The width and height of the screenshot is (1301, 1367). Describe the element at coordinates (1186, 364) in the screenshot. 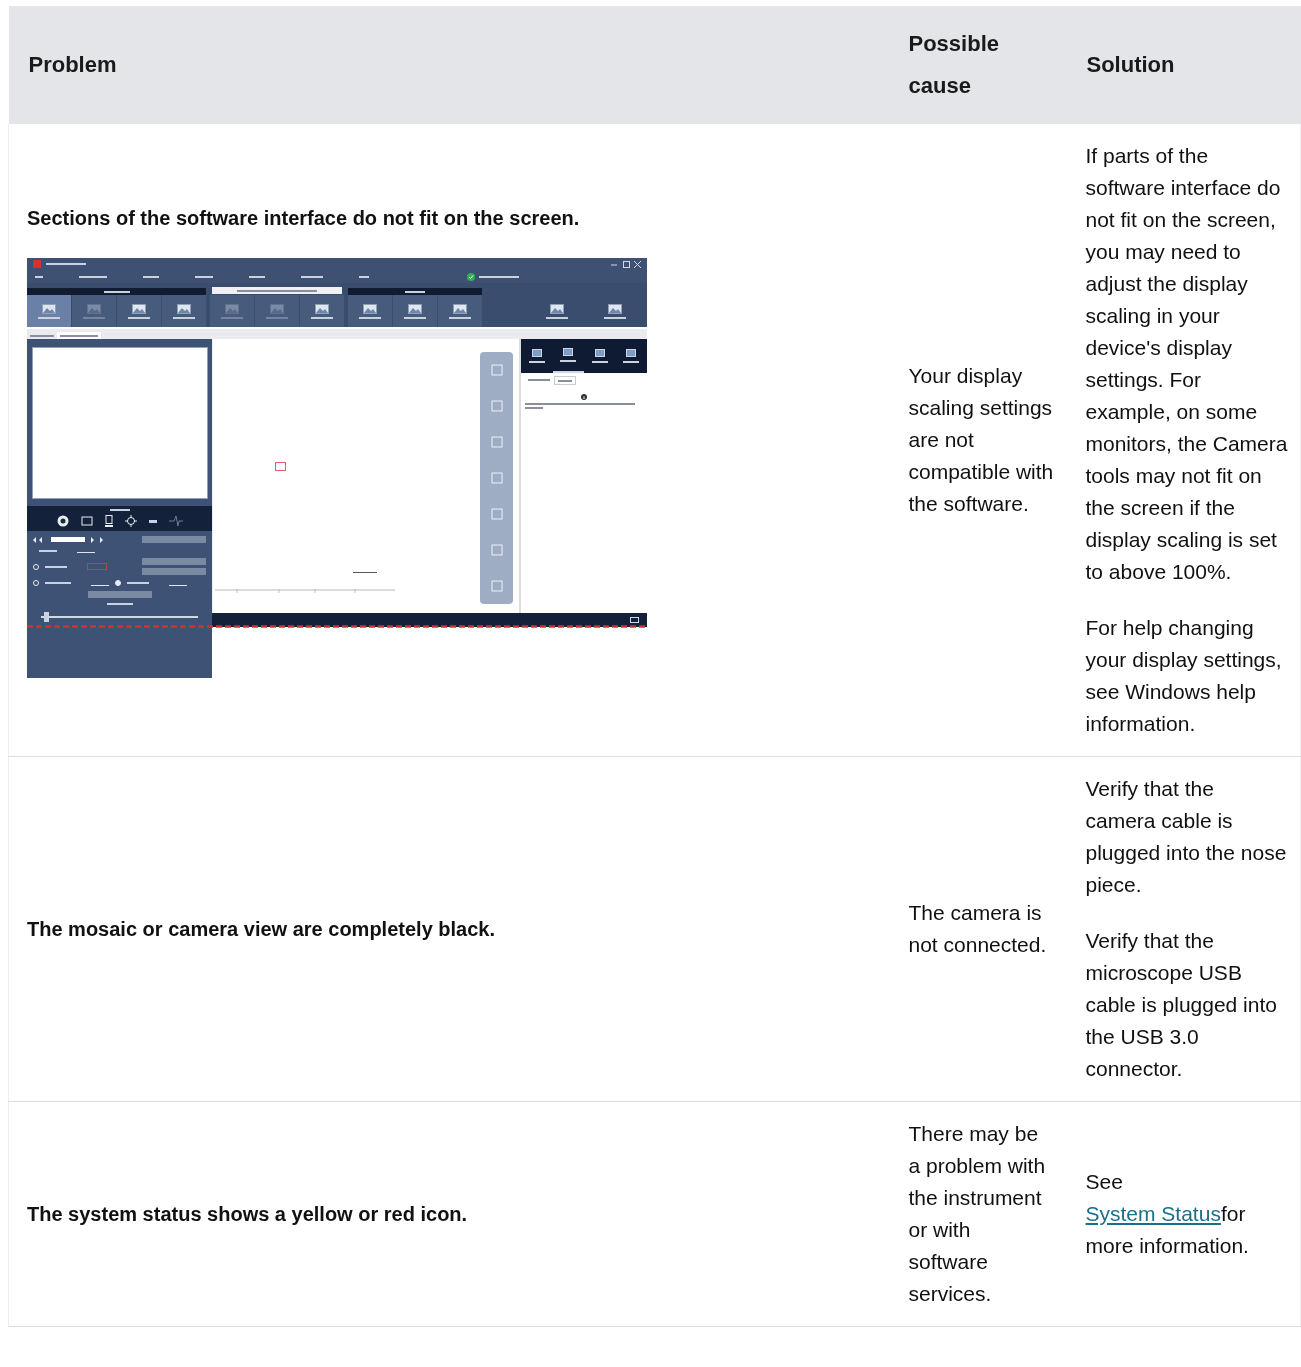

I see `solution-text: If parts of the software interface do not fit on the screen, you may need to adjust the display scaling in your device's display settings. For example, on some monitors, the Camera tools may not fit on the screen if the display scaling is set to above 100%.` at that location.